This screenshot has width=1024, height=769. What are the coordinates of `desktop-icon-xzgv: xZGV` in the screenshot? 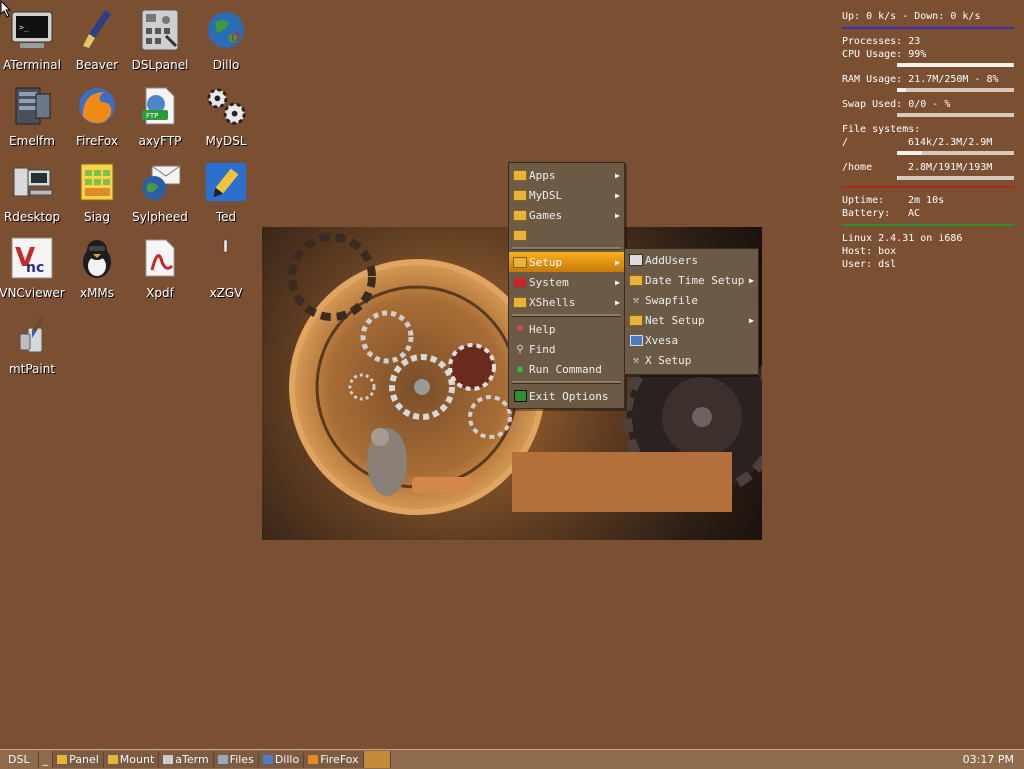 It's located at (226, 267).